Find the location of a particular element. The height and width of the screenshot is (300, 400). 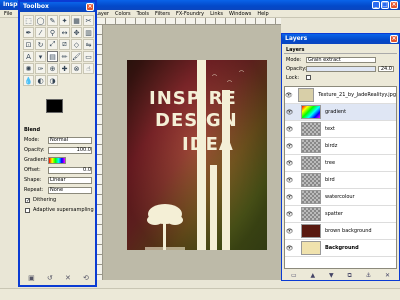

color-picker-tool-icon: ⁄ is located at coordinates (40, 32).